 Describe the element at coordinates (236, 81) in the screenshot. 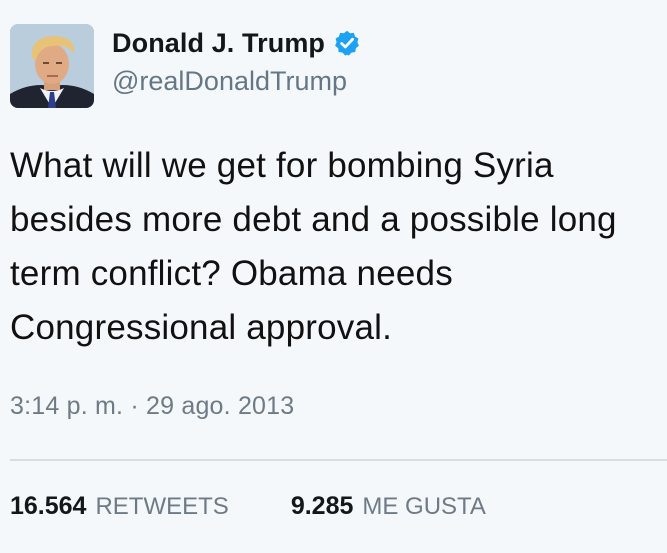

I see `author-handle: @realDonaldTrump` at that location.